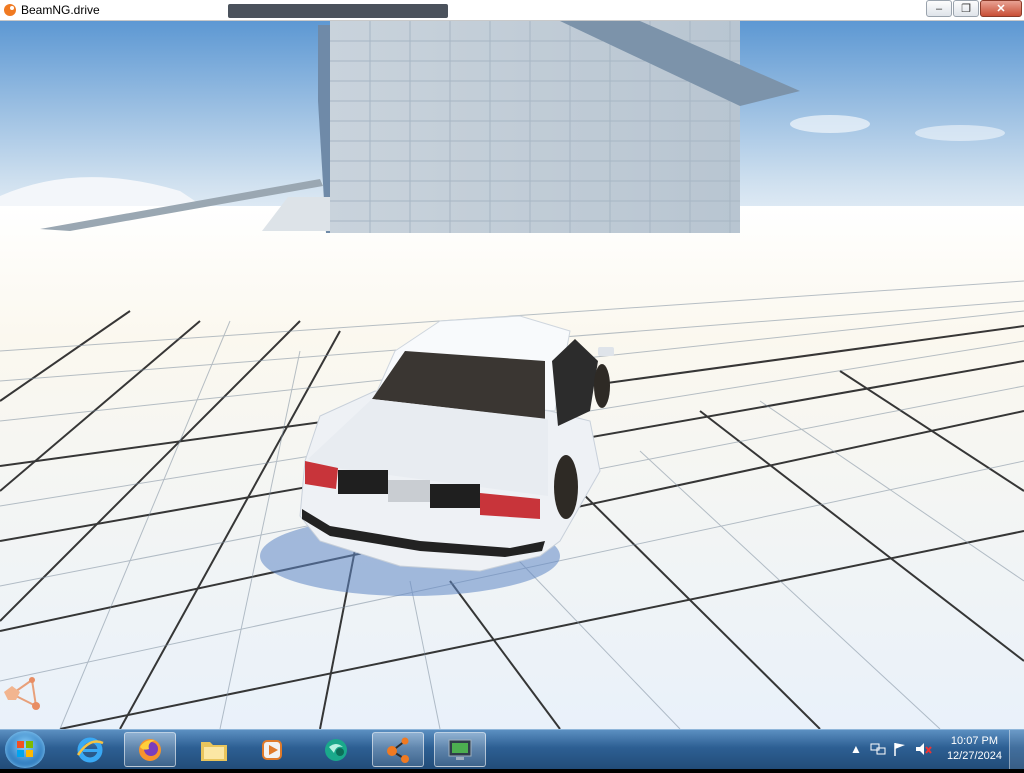 The height and width of the screenshot is (773, 1024). Describe the element at coordinates (512, 749) in the screenshot. I see `taskbar: ▲ 10:07 PM 12/27/2024` at that location.